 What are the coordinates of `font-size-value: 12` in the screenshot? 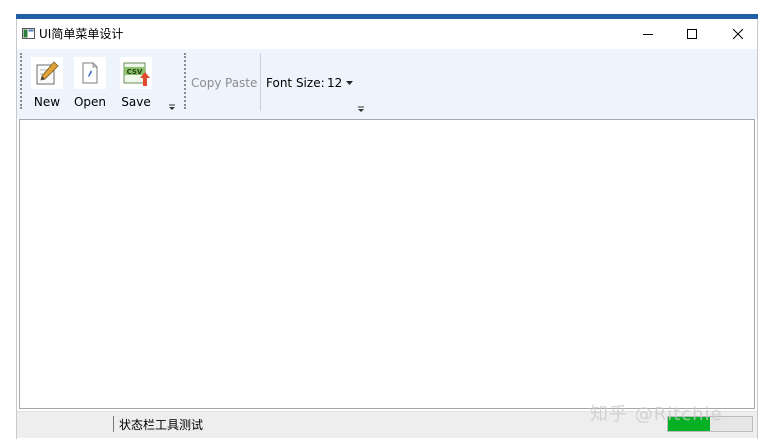 It's located at (335, 83).